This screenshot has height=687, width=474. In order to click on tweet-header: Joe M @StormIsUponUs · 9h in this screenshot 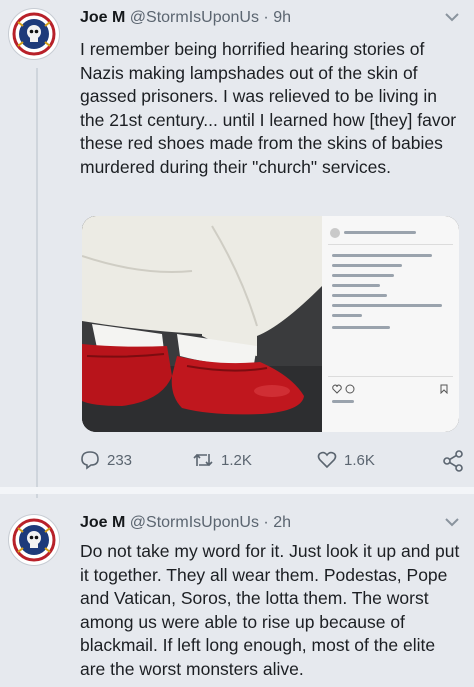, I will do `click(185, 18)`.